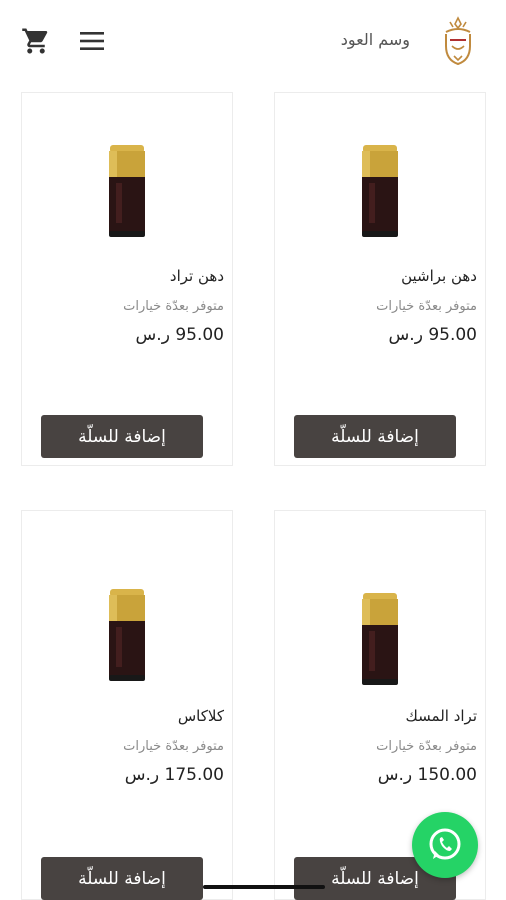 This screenshot has height=900, width=506. What do you see at coordinates (458, 42) in the screenshot?
I see `brand-logo` at bounding box center [458, 42].